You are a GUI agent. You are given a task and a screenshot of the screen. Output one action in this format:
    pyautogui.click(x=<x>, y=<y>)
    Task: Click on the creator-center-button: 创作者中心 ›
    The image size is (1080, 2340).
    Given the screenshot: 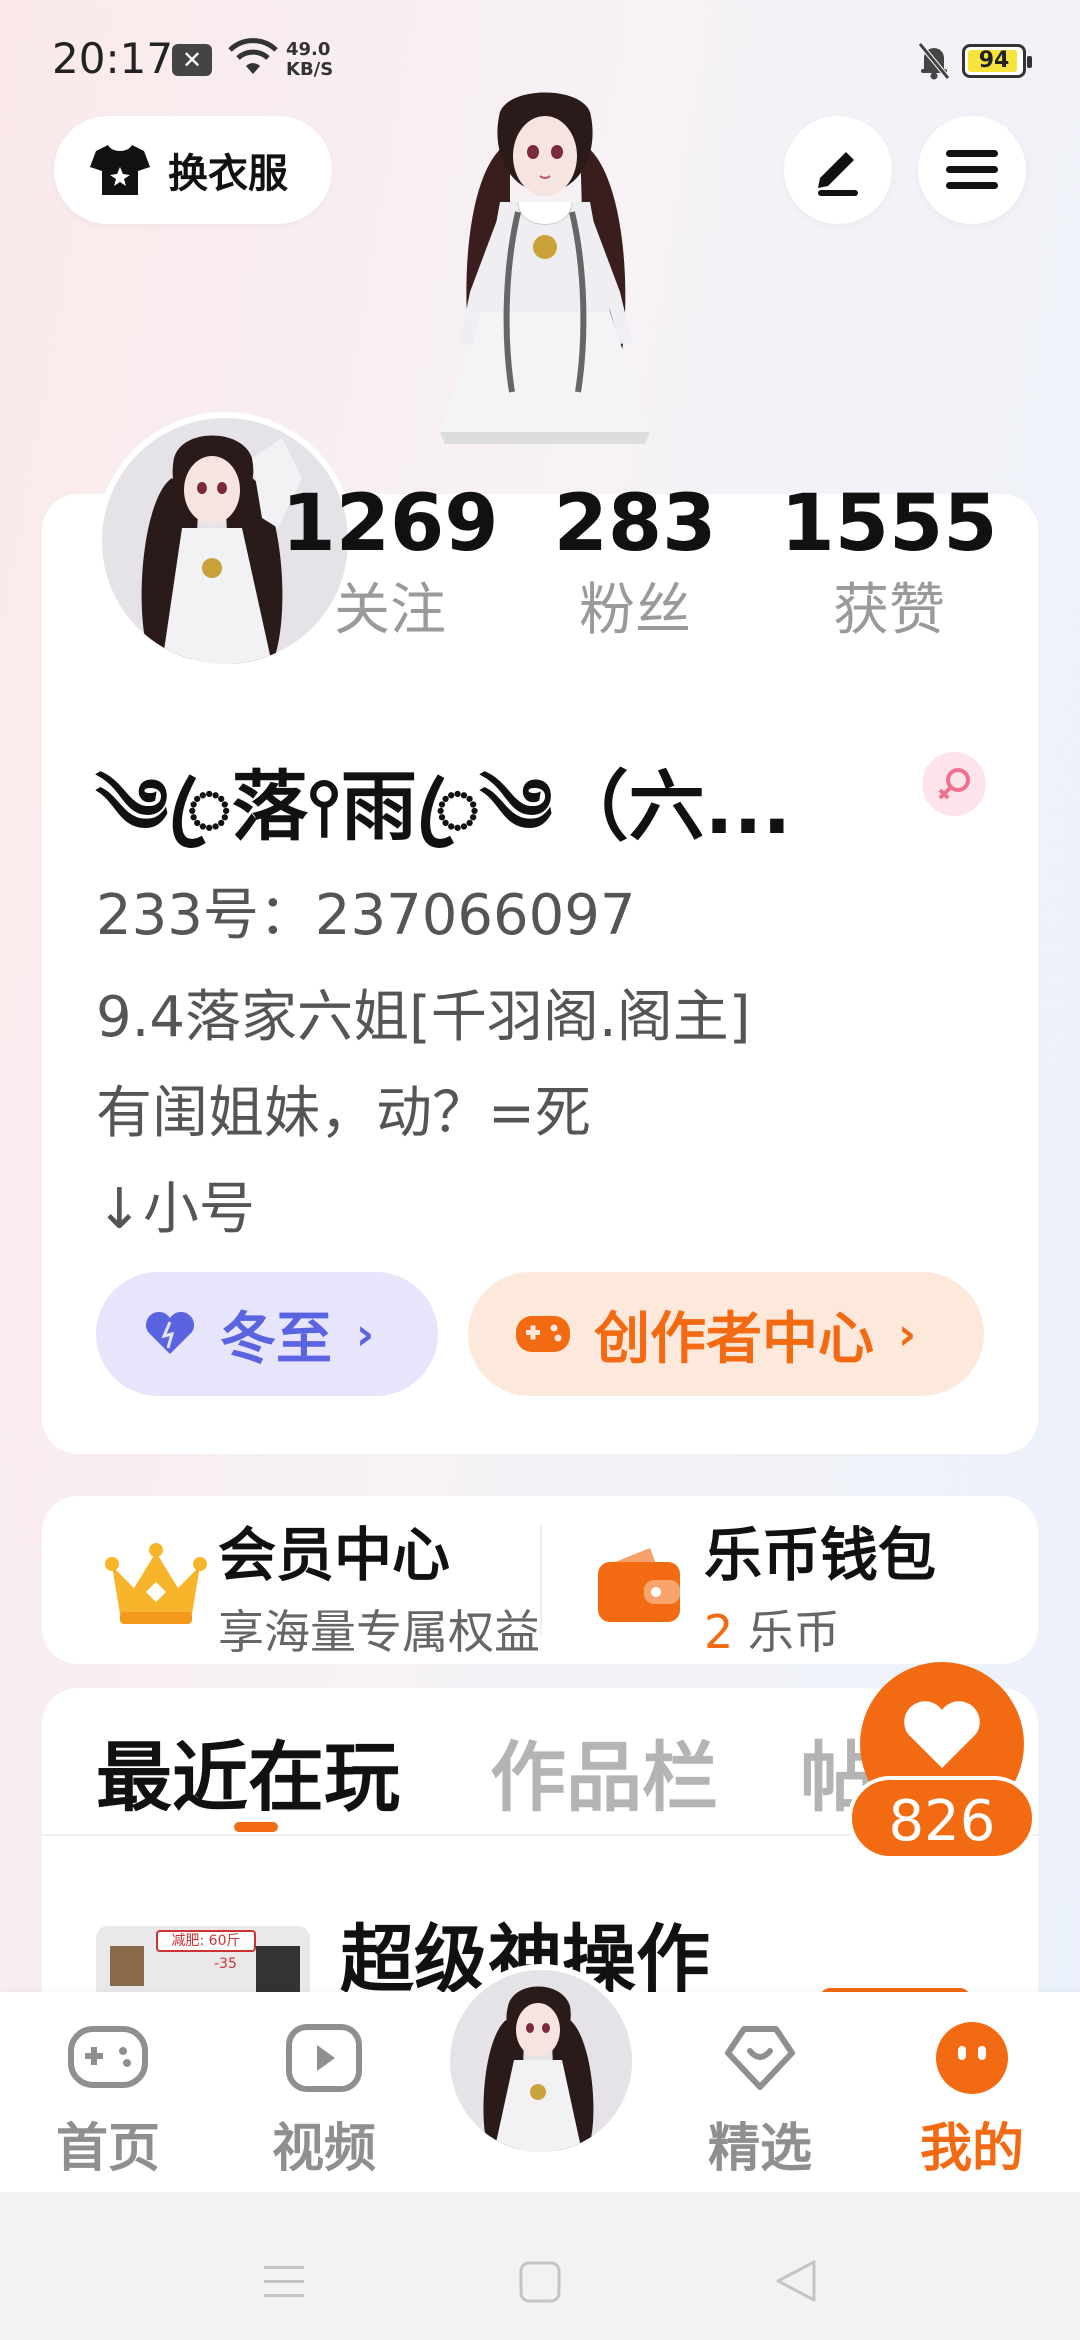 What is the action you would take?
    pyautogui.click(x=726, y=1334)
    